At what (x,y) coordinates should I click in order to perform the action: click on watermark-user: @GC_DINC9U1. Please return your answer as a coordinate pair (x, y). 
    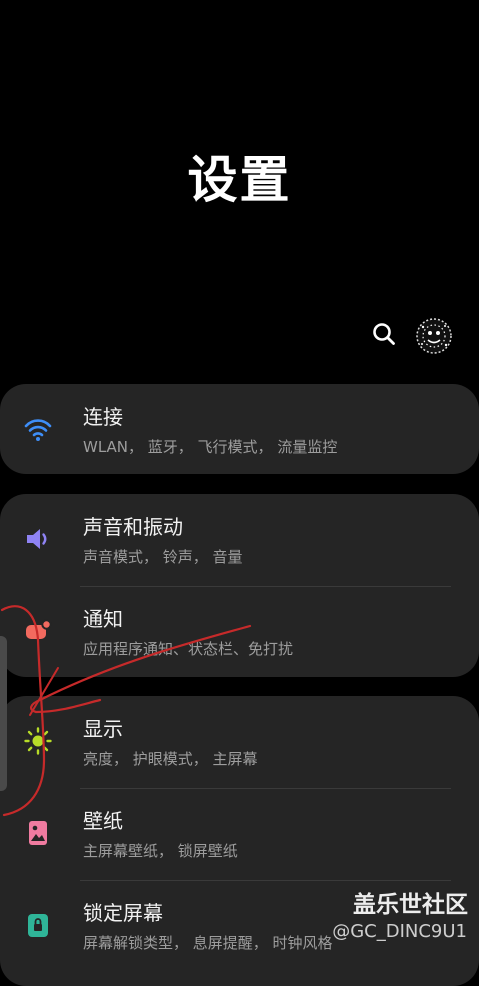
    Looking at the image, I should click on (399, 931).